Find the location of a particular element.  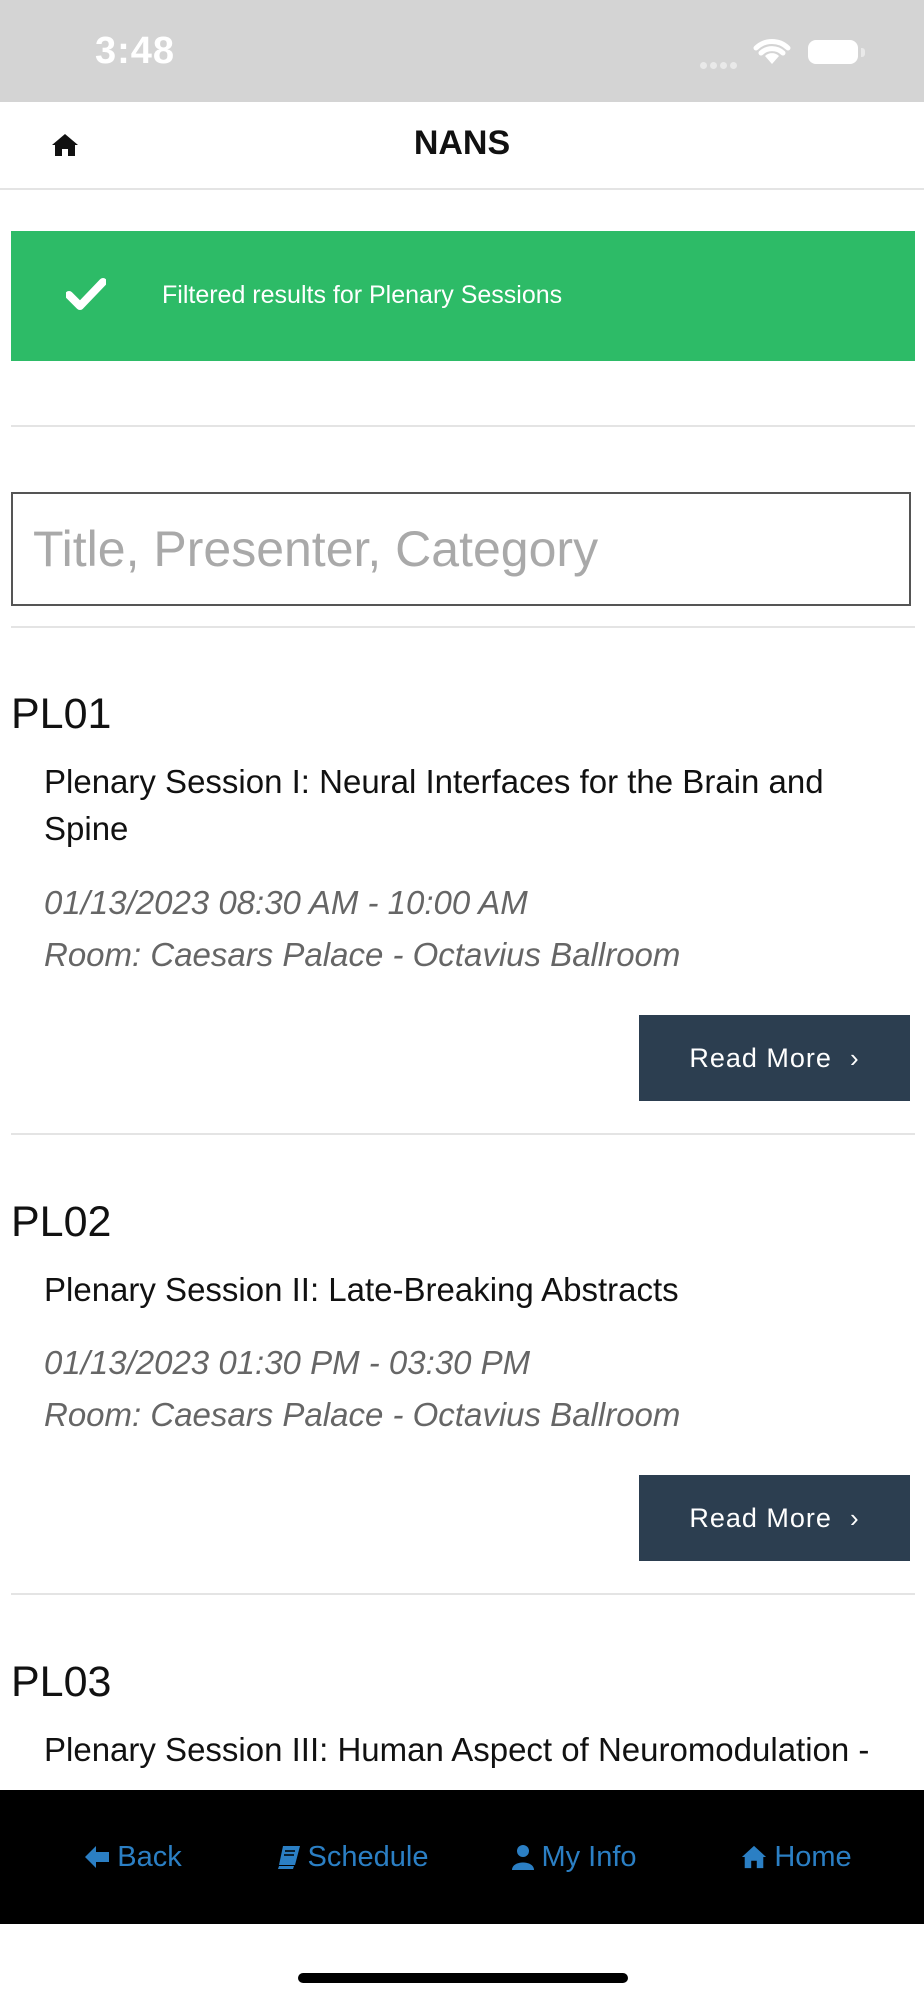

tab-home: Home is located at coordinates (796, 1857).